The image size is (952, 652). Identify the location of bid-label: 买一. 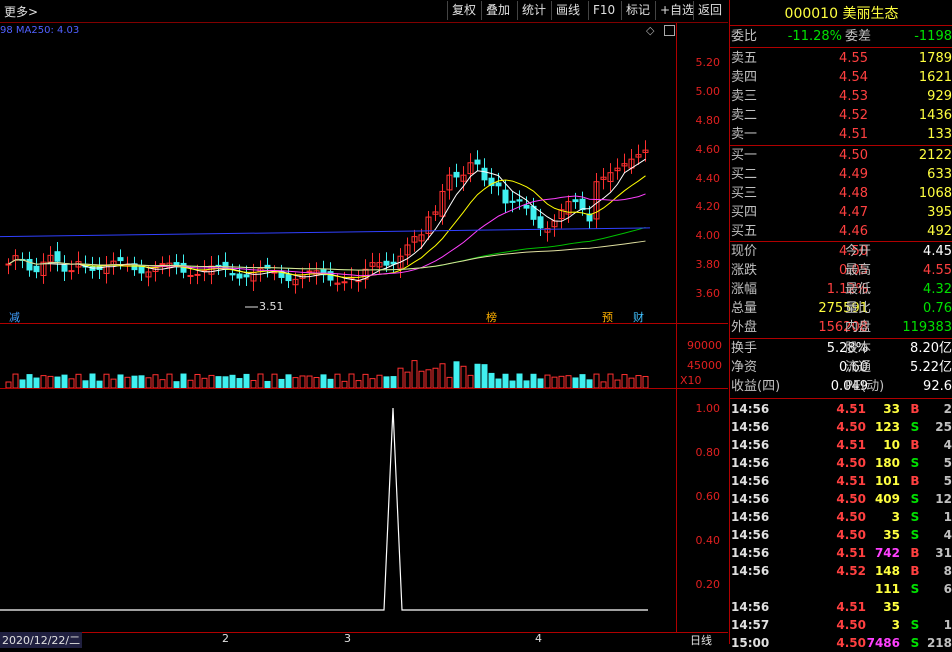
(744, 155).